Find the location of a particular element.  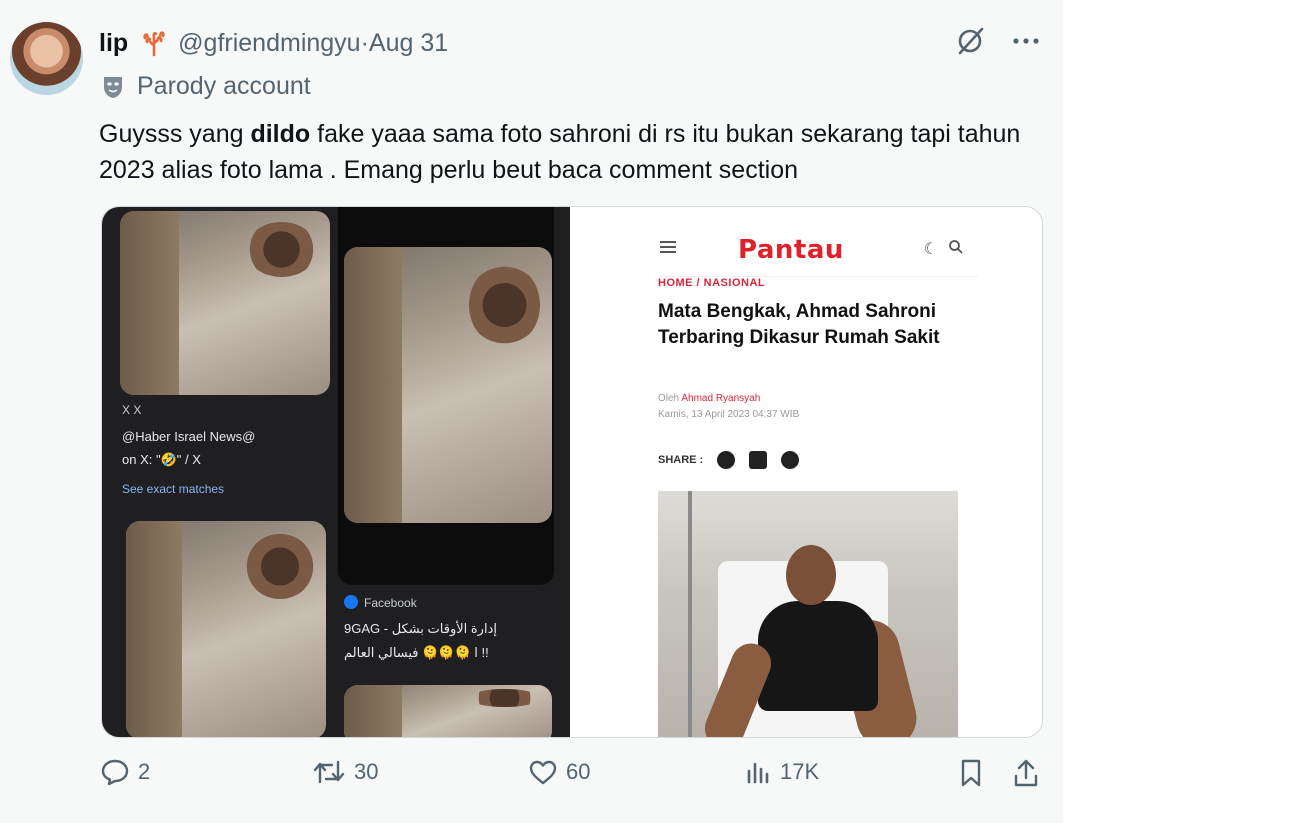

coral-badge-icon is located at coordinates (154, 44).